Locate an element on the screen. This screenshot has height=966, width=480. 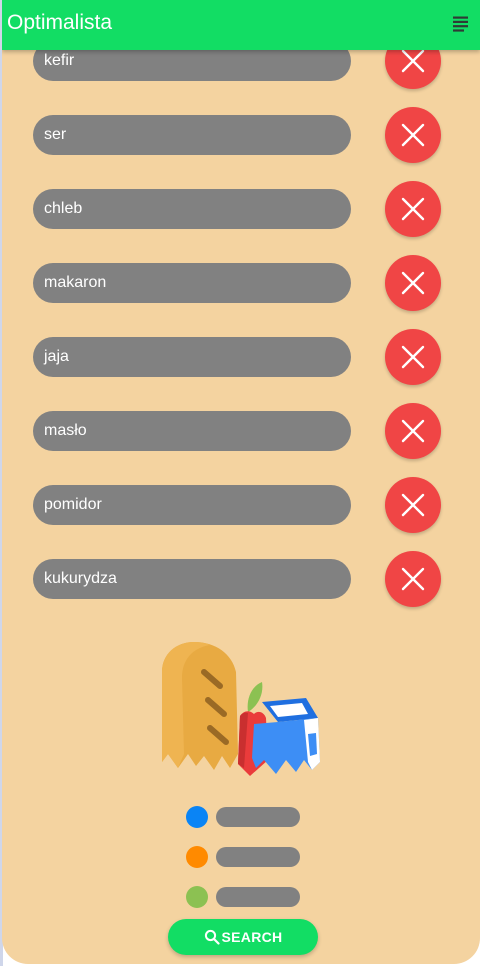
notes-menu-icon is located at coordinates (460, 24).